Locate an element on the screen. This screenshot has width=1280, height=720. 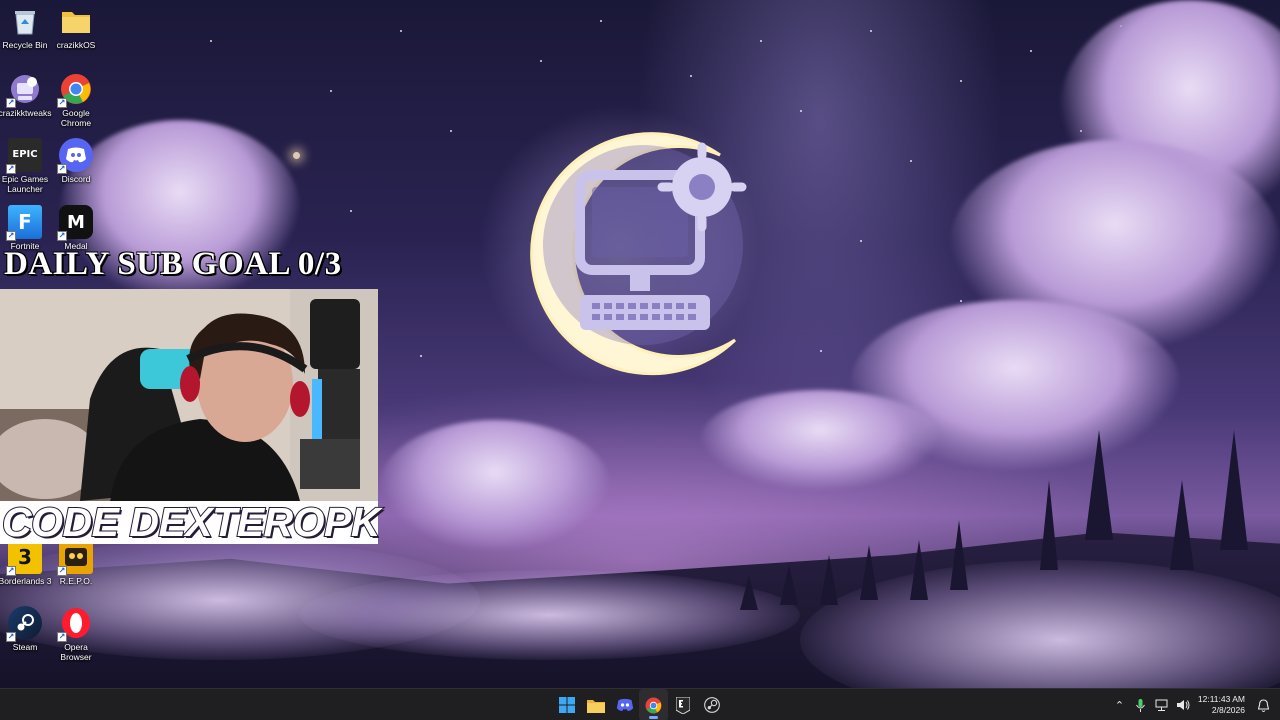
chevron-up-icon: ⌃ is located at coordinates (1119, 704).